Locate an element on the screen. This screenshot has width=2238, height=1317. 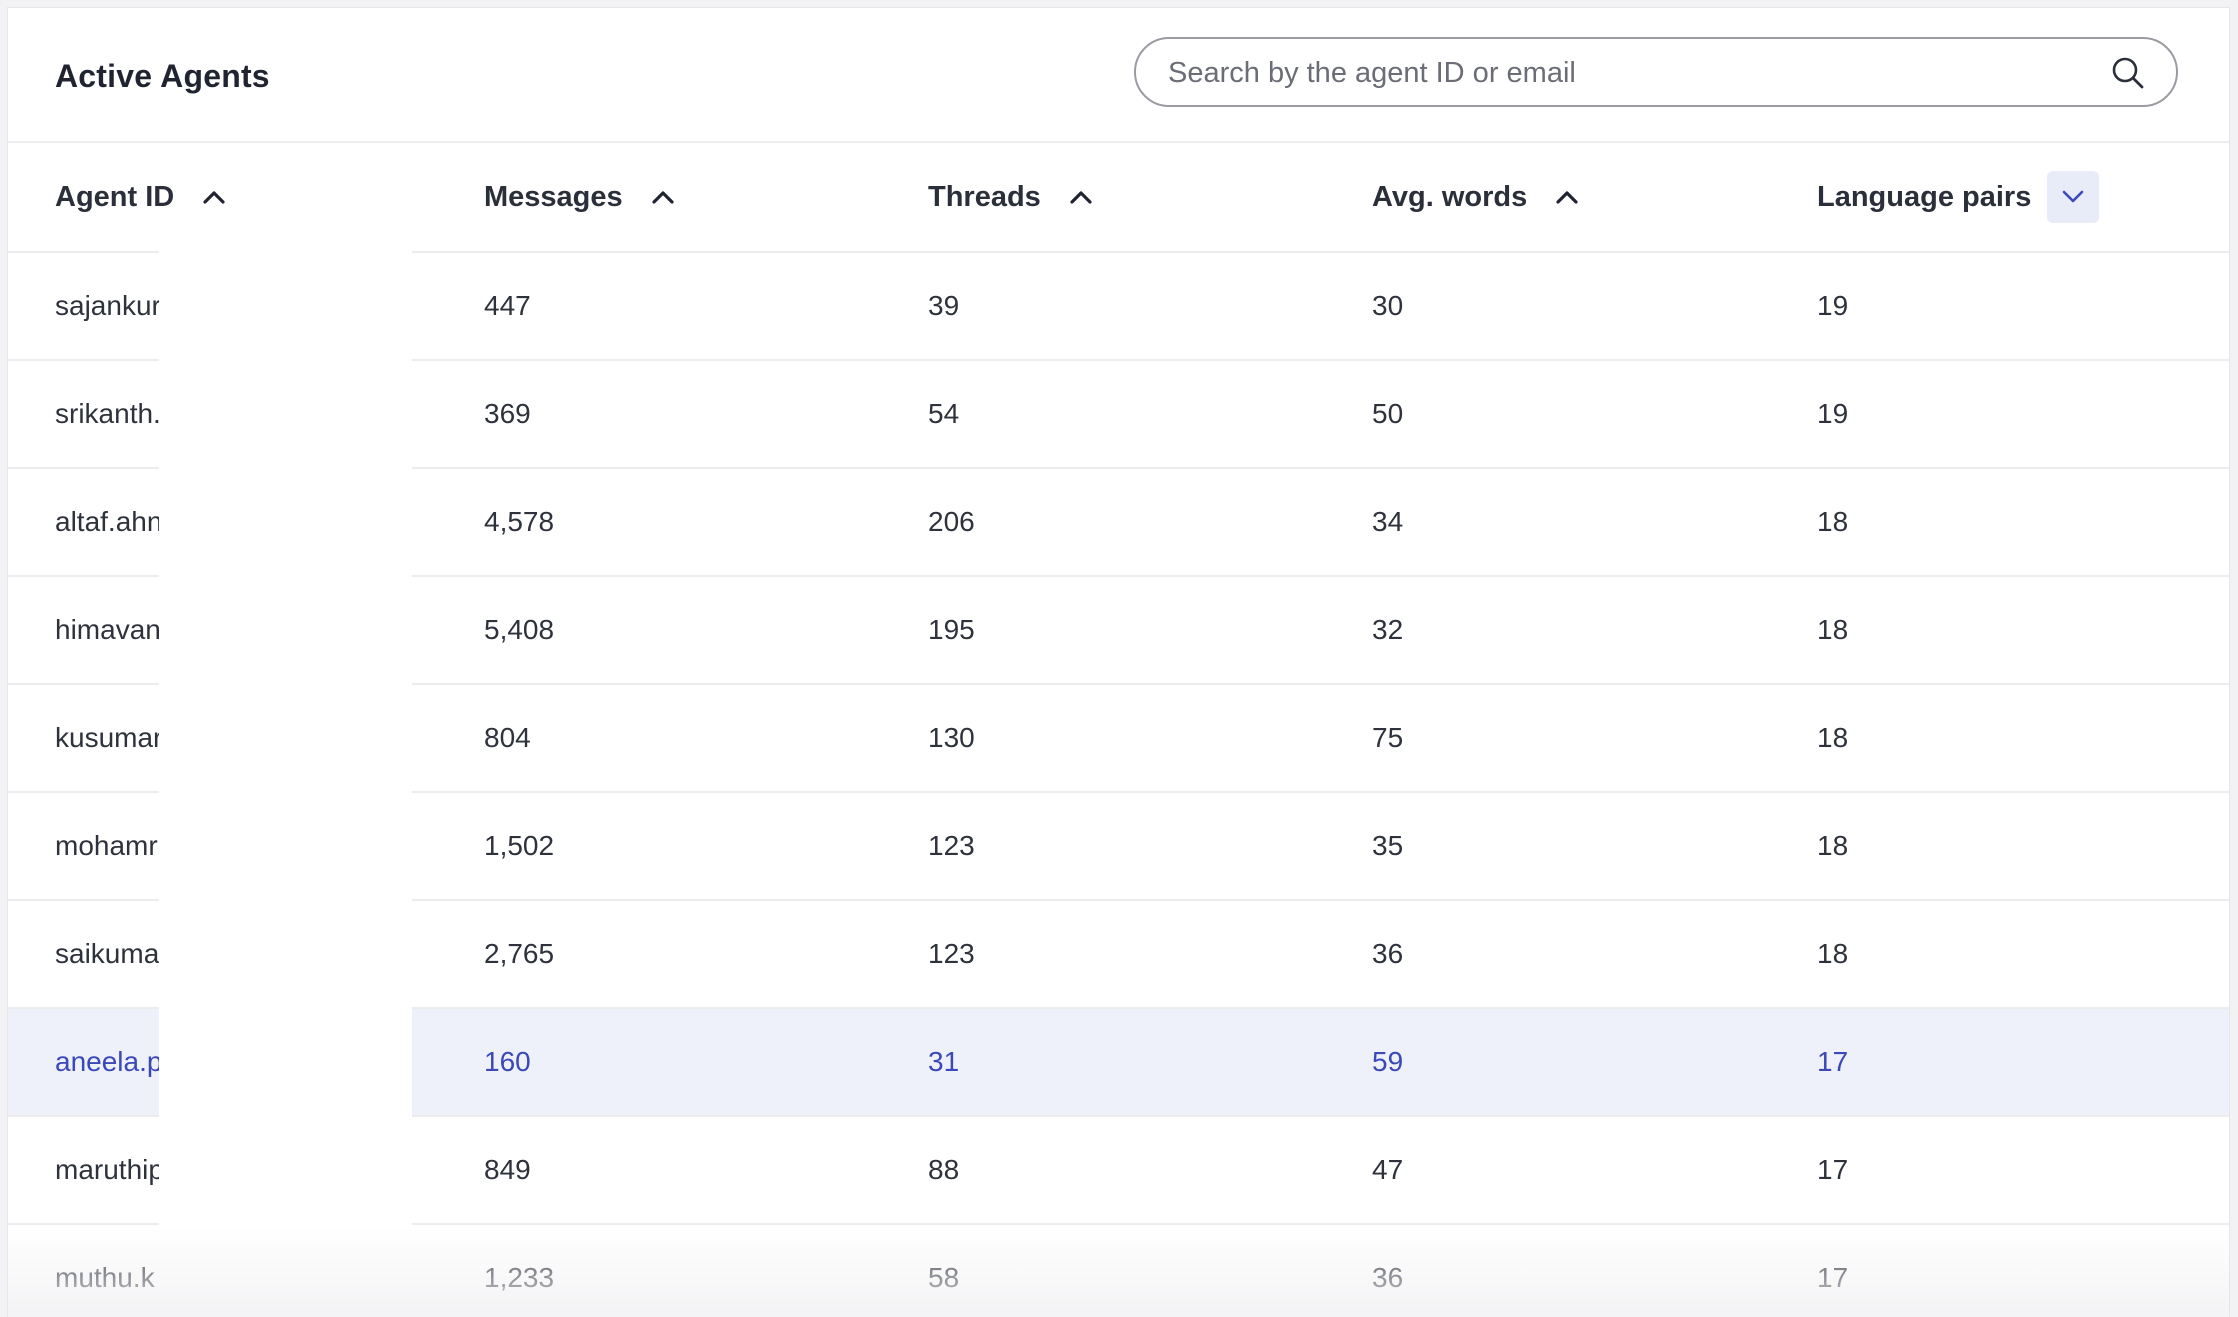
messages-cell: 2,765 is located at coordinates (519, 953).